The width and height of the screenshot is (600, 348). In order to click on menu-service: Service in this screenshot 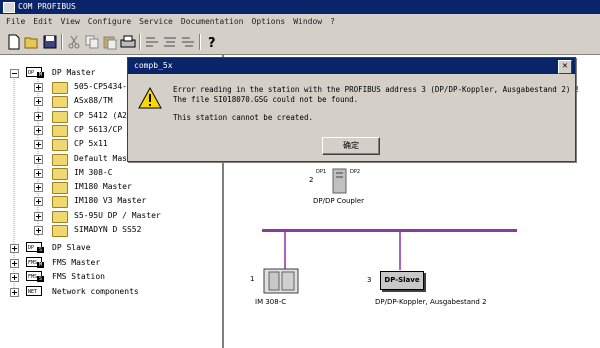, I will do `click(156, 22)`.